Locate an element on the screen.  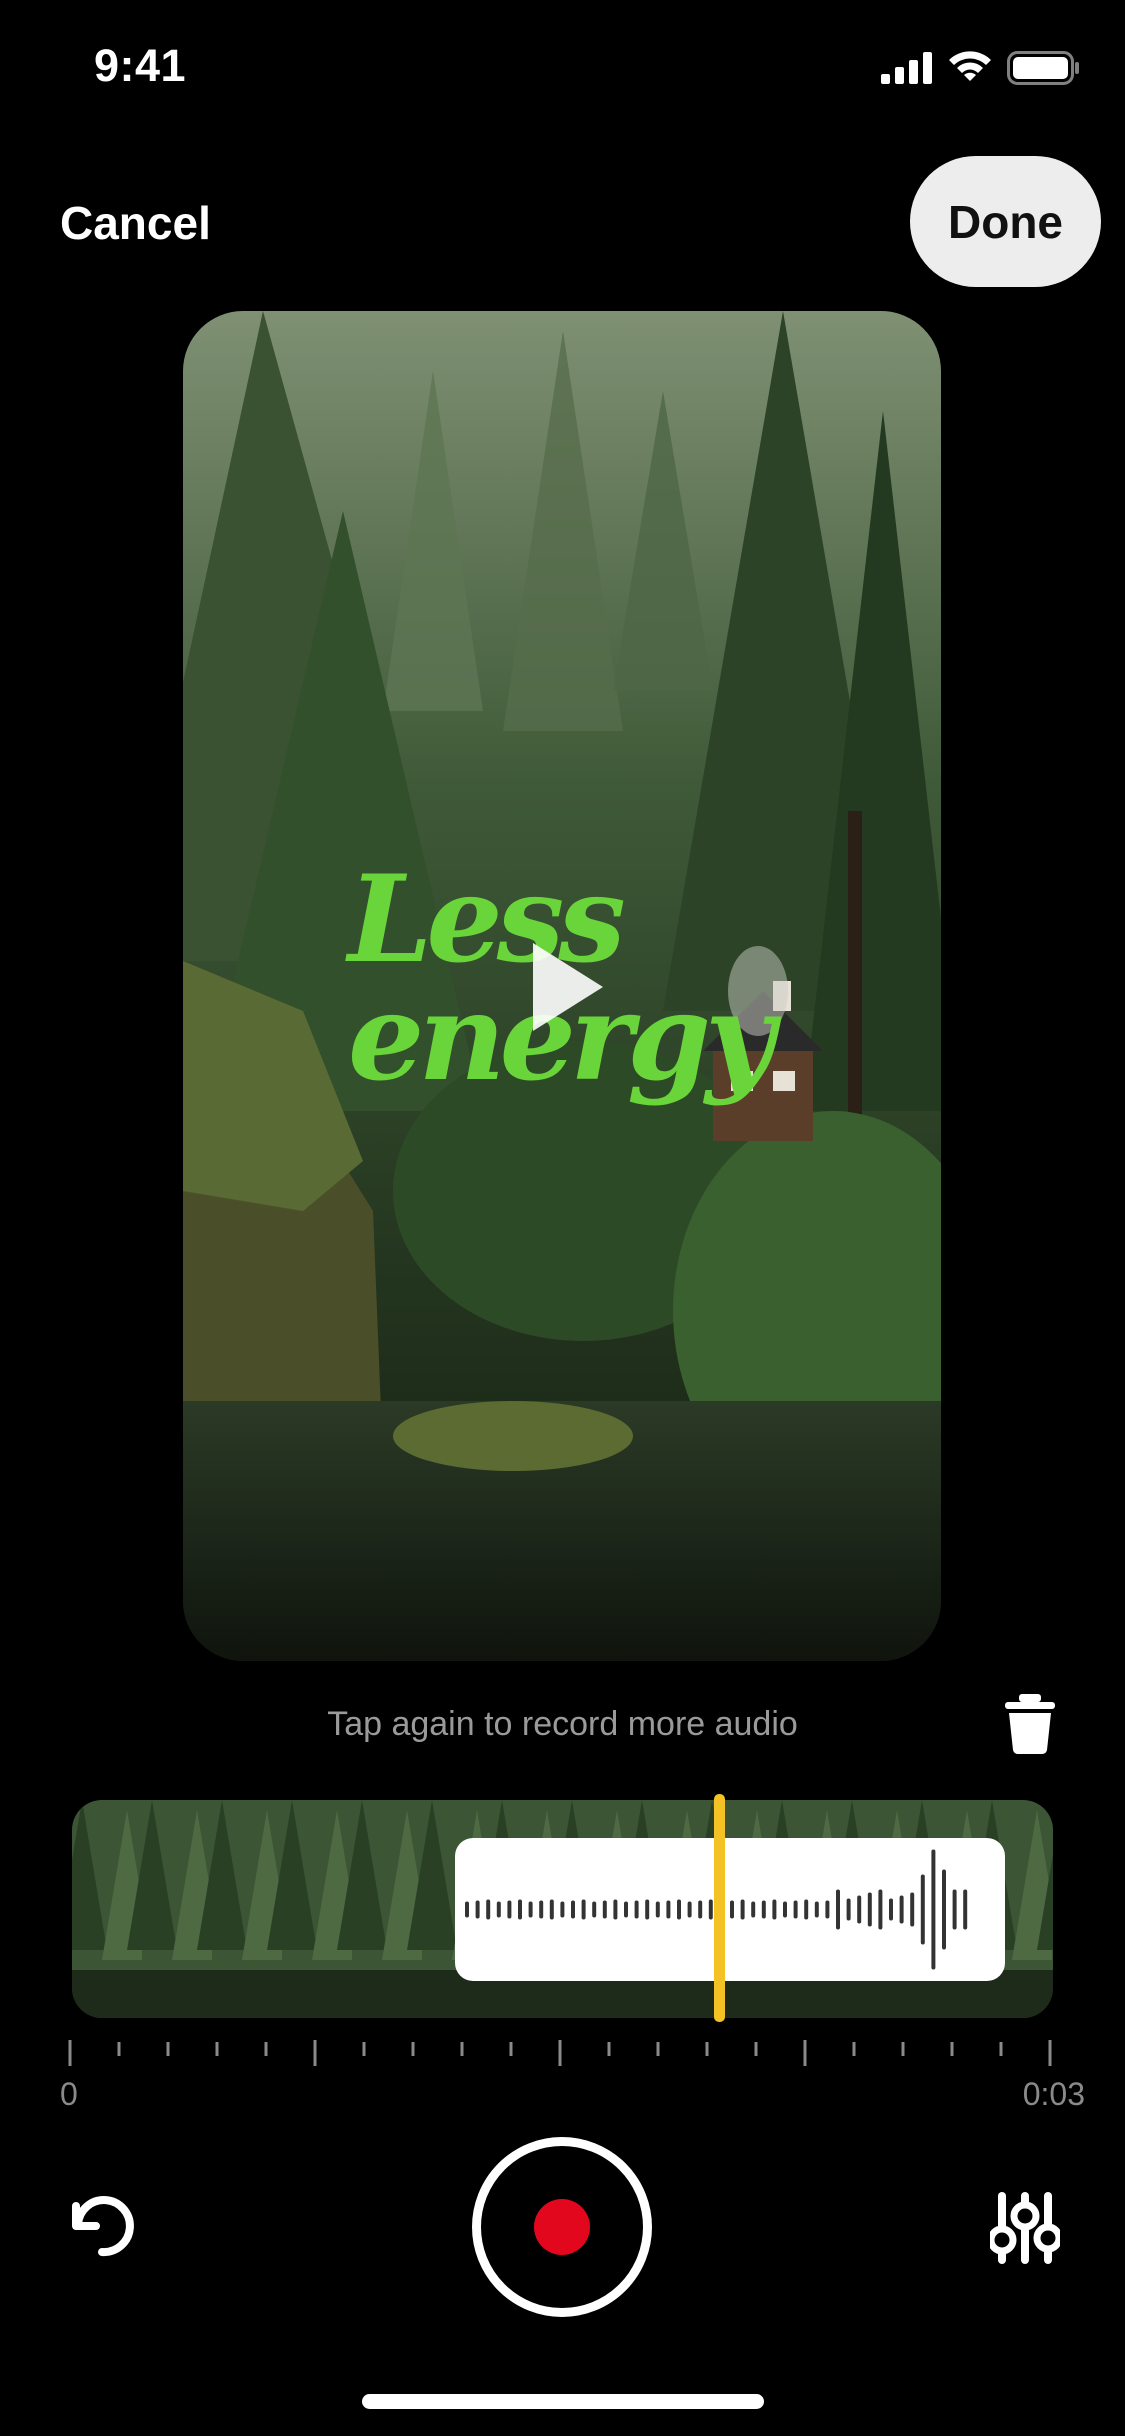
cancel-button: Cancel is located at coordinates (135, 223).